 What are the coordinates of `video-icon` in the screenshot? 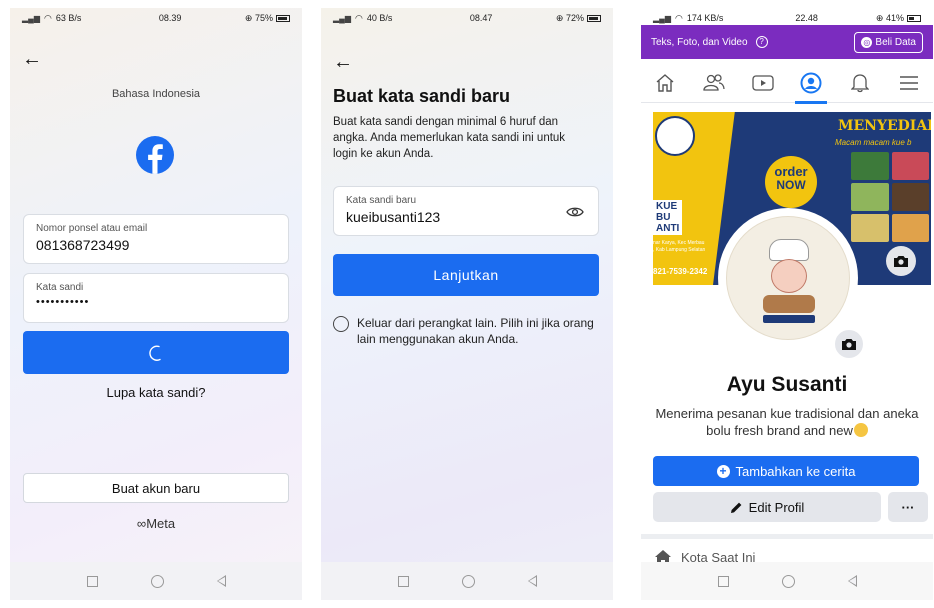 It's located at (762, 82).